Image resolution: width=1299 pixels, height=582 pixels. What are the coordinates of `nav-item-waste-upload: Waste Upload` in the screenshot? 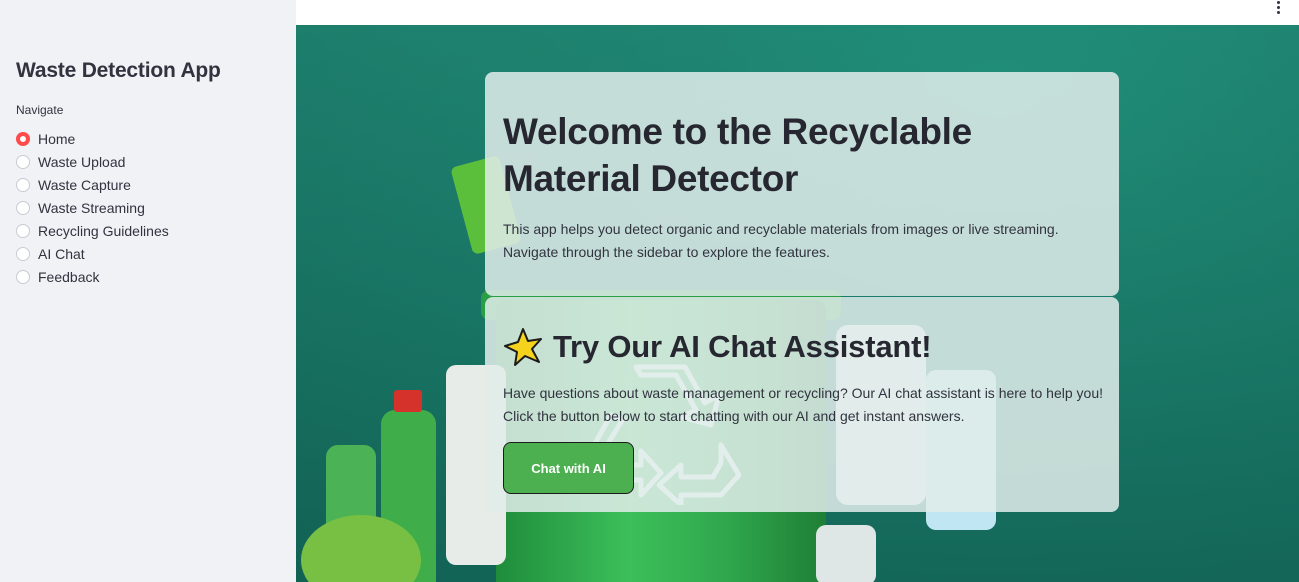 It's located at (92, 161).